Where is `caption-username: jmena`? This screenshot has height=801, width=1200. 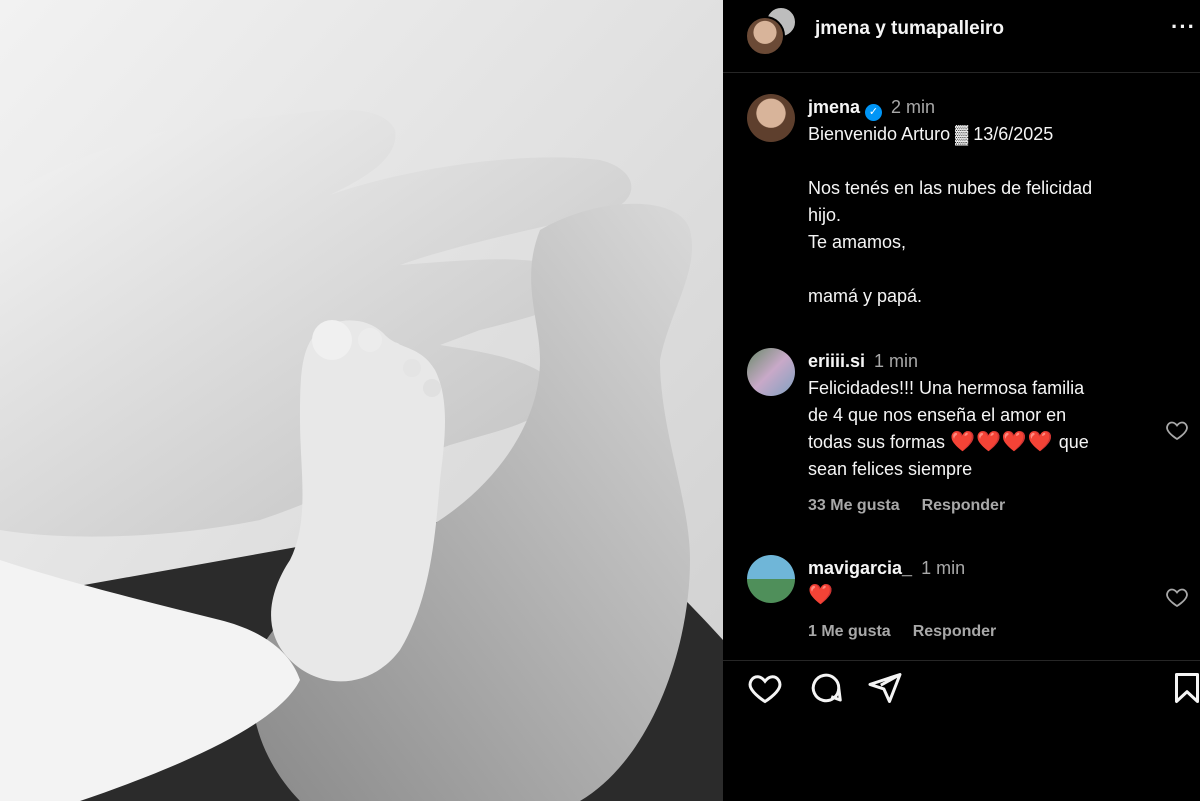
caption-username: jmena is located at coordinates (834, 107).